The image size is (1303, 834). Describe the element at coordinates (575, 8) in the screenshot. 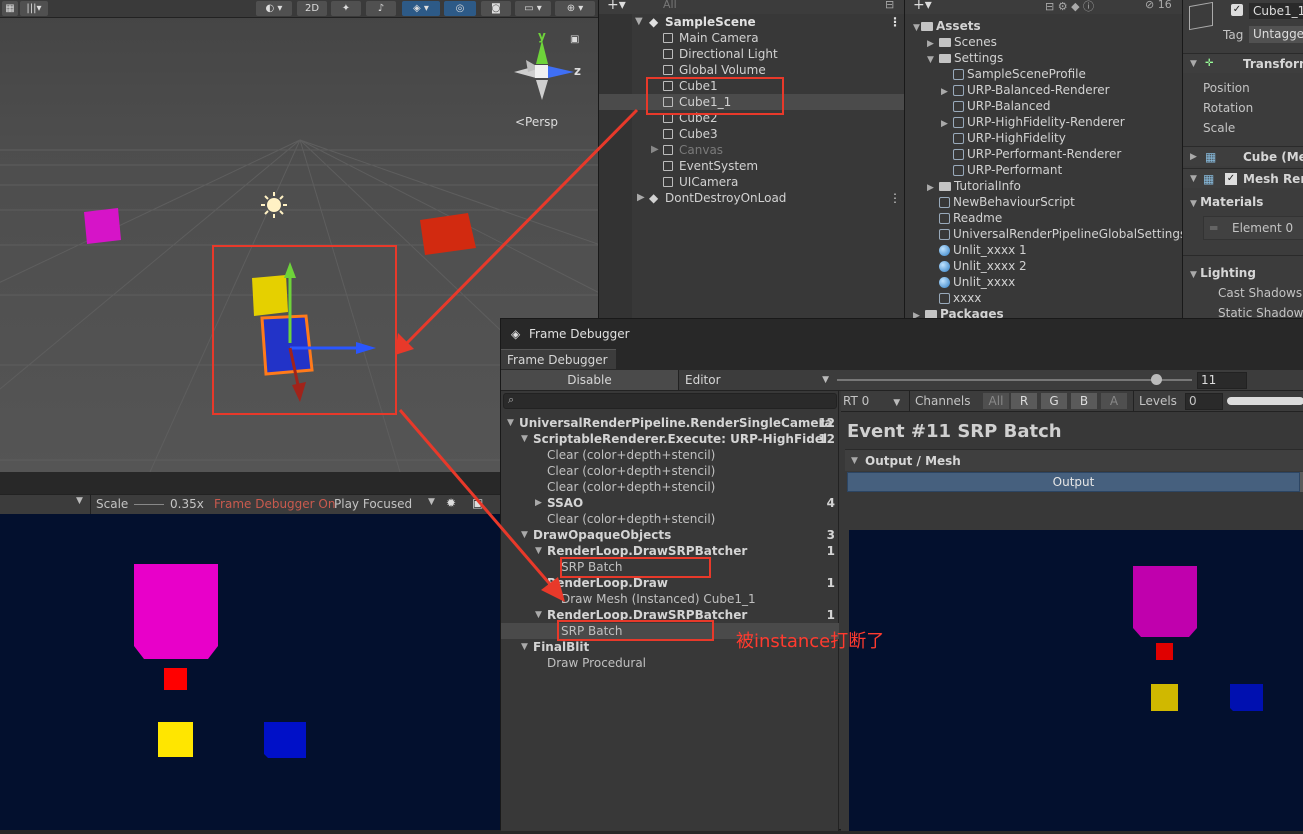

I see `gizmos-icon: ⊕ ▾` at that location.